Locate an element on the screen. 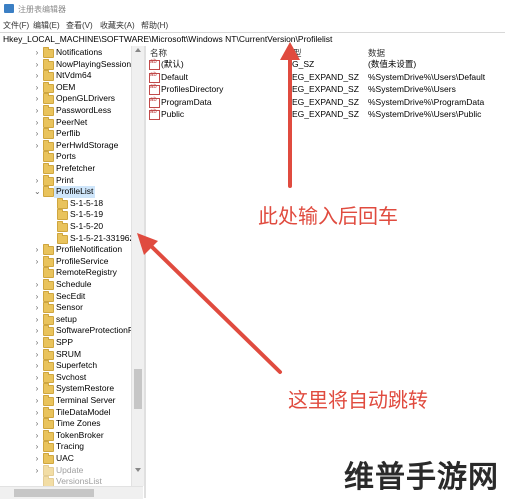 This screenshot has width=505, height=500. tree-item-label: OpenGLDrivers is located at coordinates (86, 98).